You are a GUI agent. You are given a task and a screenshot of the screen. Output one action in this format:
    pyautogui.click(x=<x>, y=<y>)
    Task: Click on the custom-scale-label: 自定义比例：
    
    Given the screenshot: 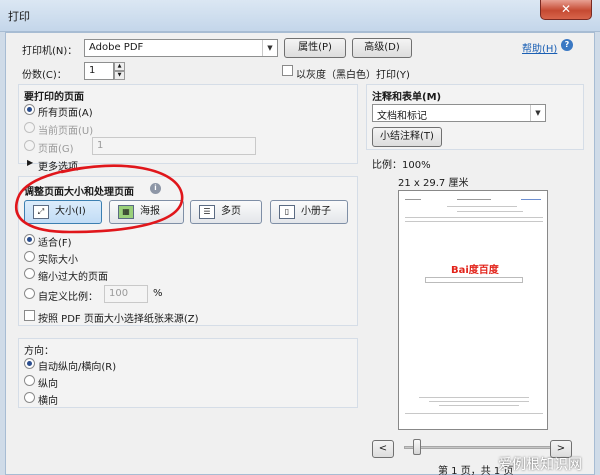 What is the action you would take?
    pyautogui.click(x=68, y=297)
    